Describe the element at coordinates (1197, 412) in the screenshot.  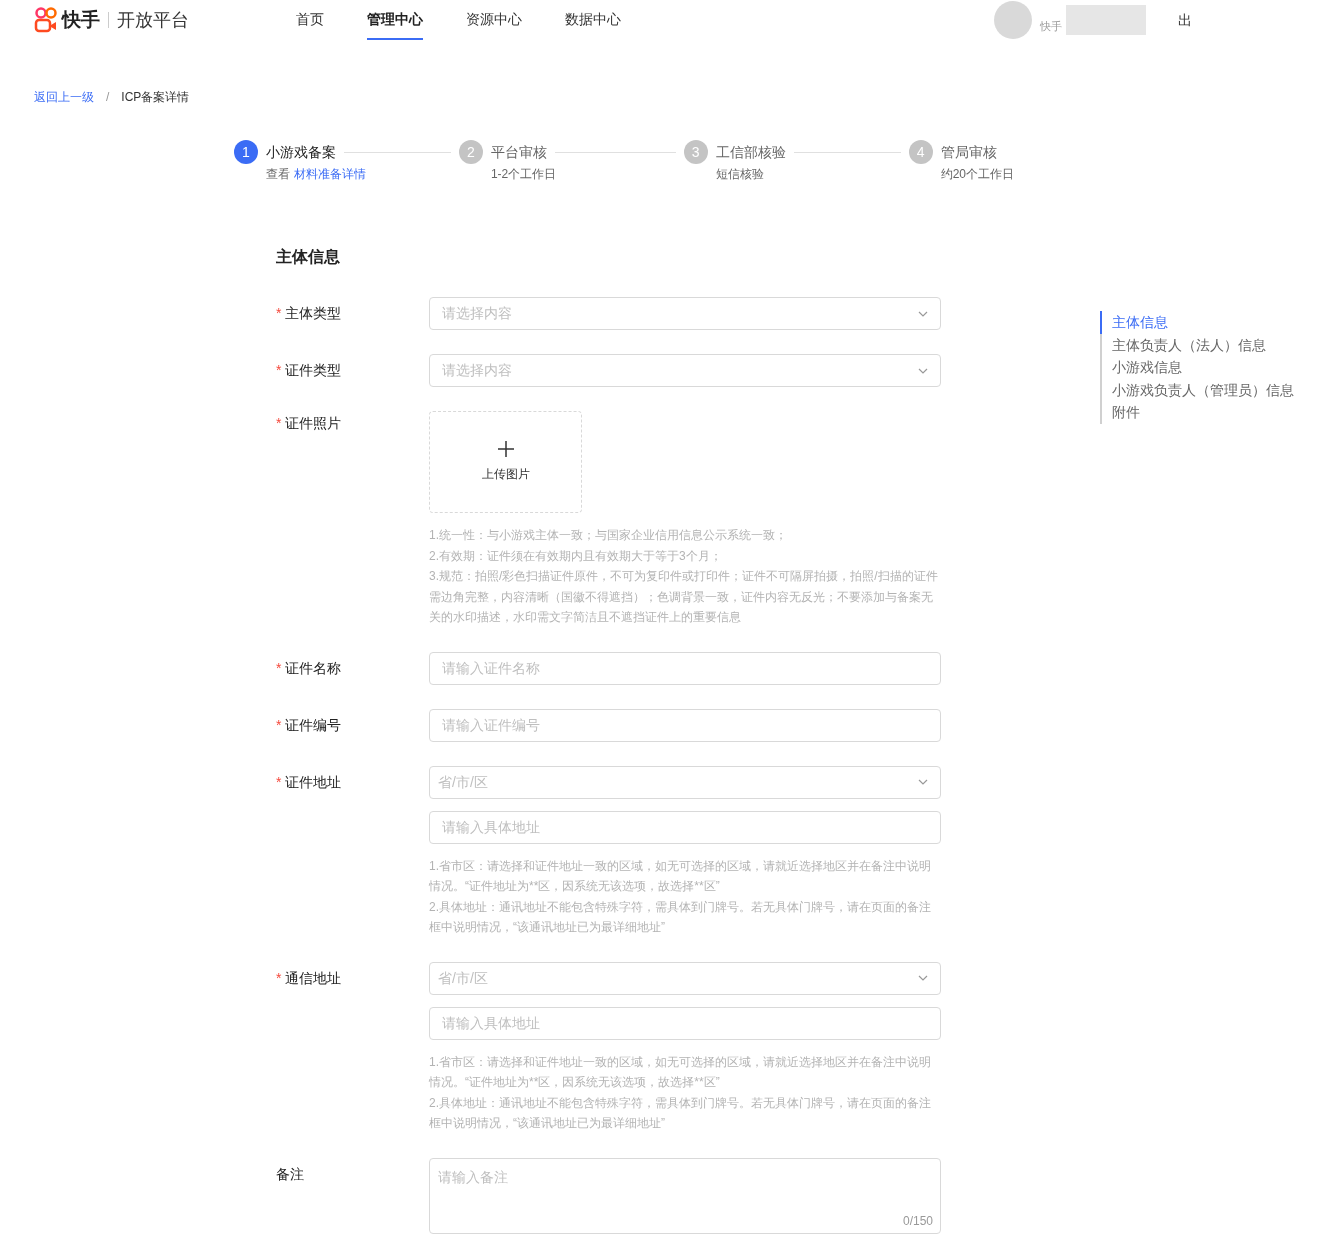
I see `anchor-link: 附件` at that location.